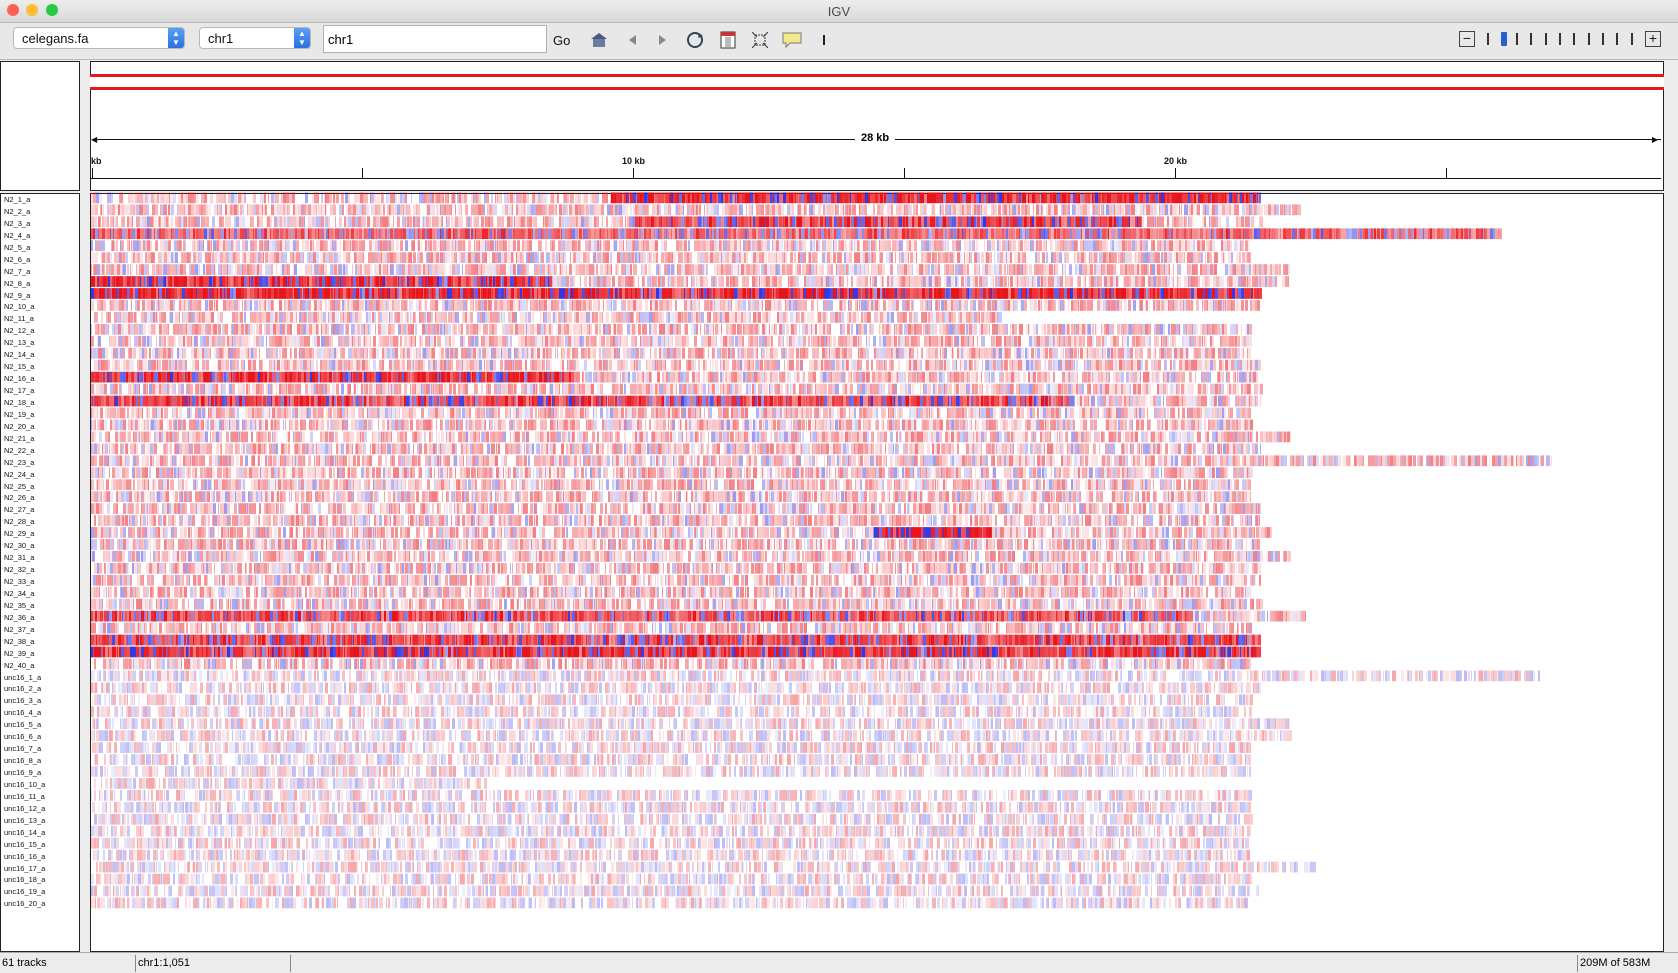  I want to click on track-name: unc16_11_a, so click(24, 797).